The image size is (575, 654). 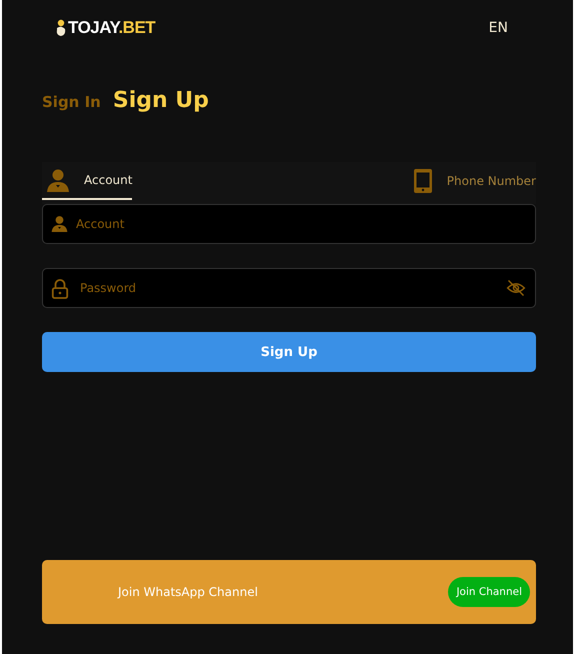 What do you see at coordinates (112, 28) in the screenshot?
I see `logo: TOJAY.BET` at bounding box center [112, 28].